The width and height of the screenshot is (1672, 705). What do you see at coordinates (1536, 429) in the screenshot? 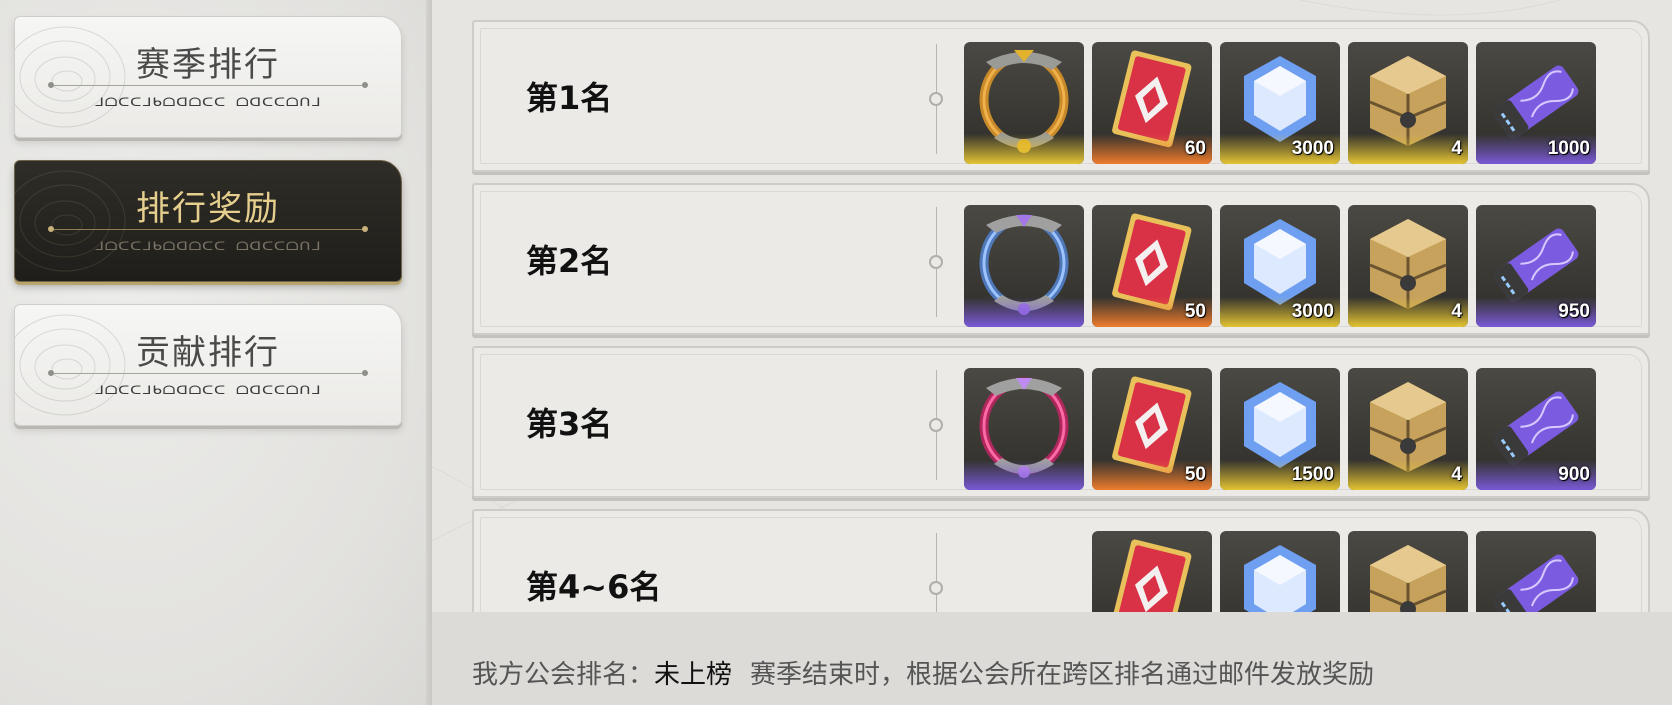
I see `reward-item: 900` at bounding box center [1536, 429].